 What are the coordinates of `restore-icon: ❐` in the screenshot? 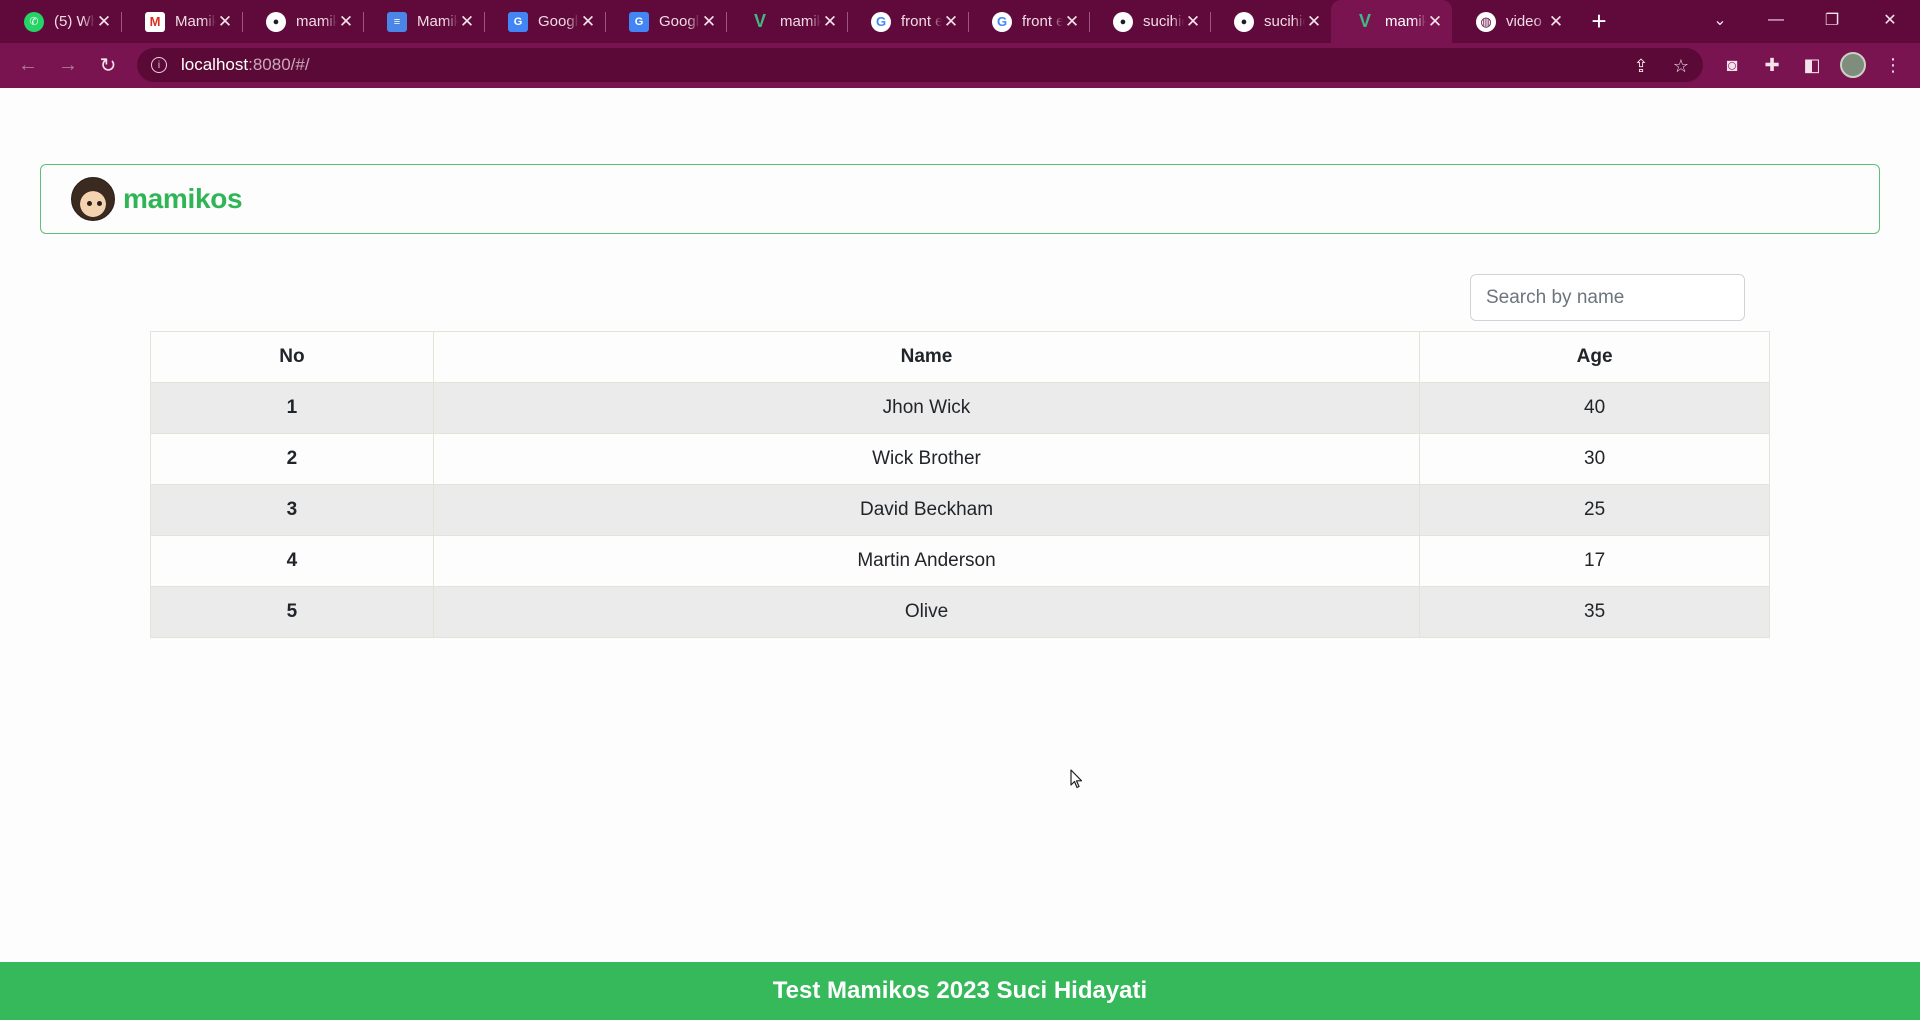 It's located at (1832, 20).